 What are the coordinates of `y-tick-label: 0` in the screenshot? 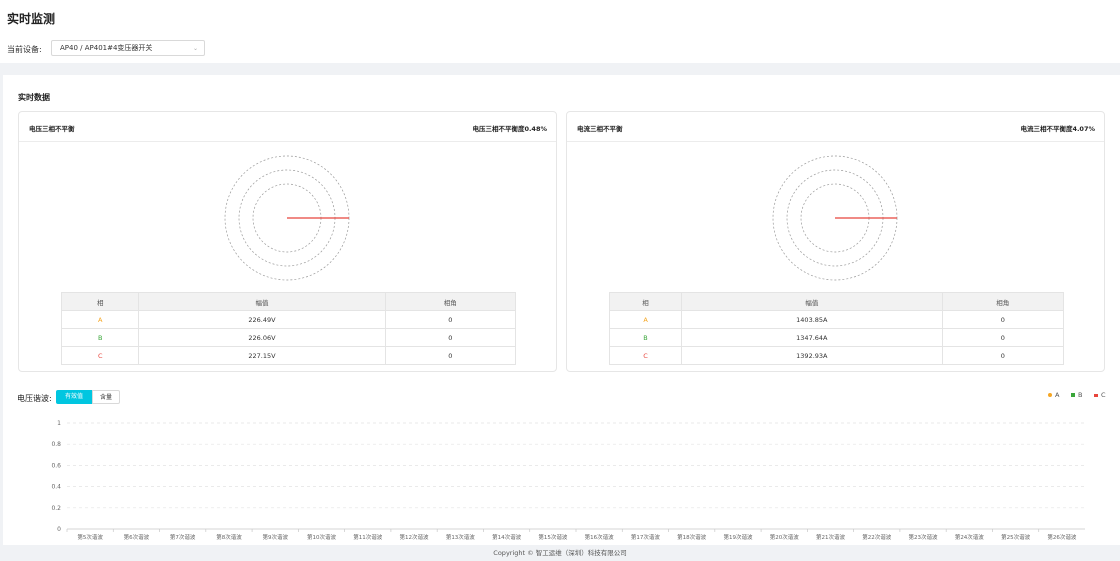 It's located at (59, 529).